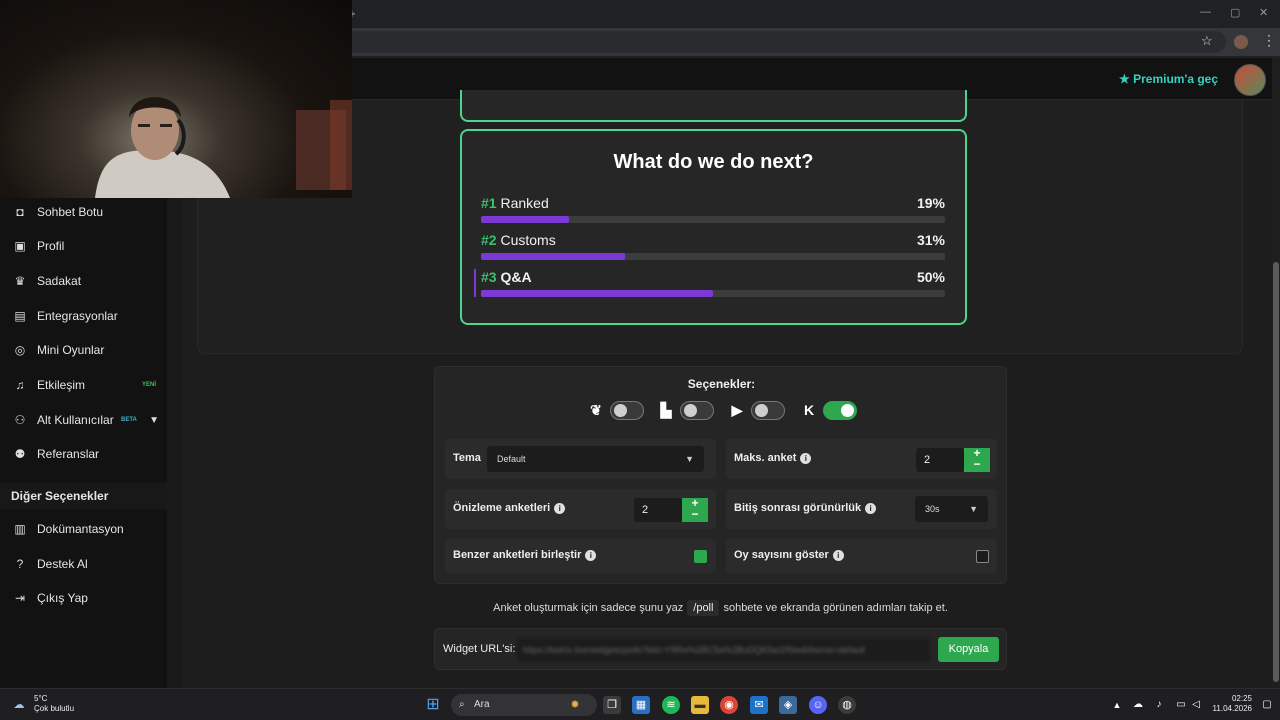 The width and height of the screenshot is (1280, 720). I want to click on sidebar-item-label: Etkileşim, so click(61, 385).